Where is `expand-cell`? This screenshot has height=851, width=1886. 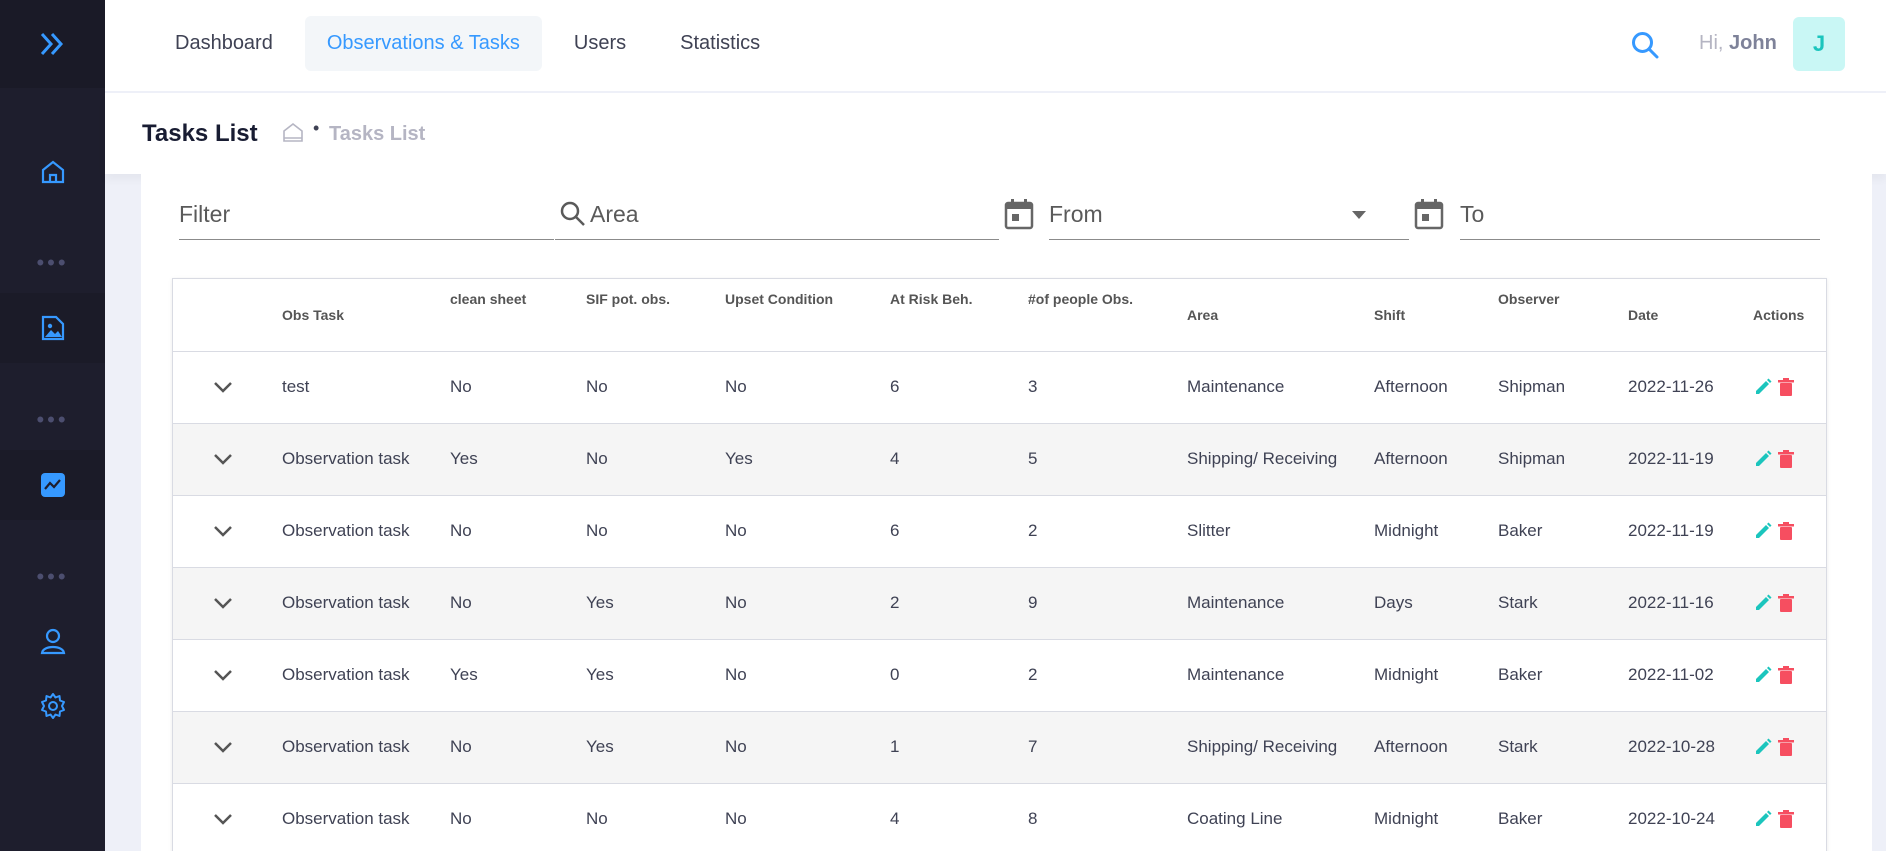 expand-cell is located at coordinates (227, 531).